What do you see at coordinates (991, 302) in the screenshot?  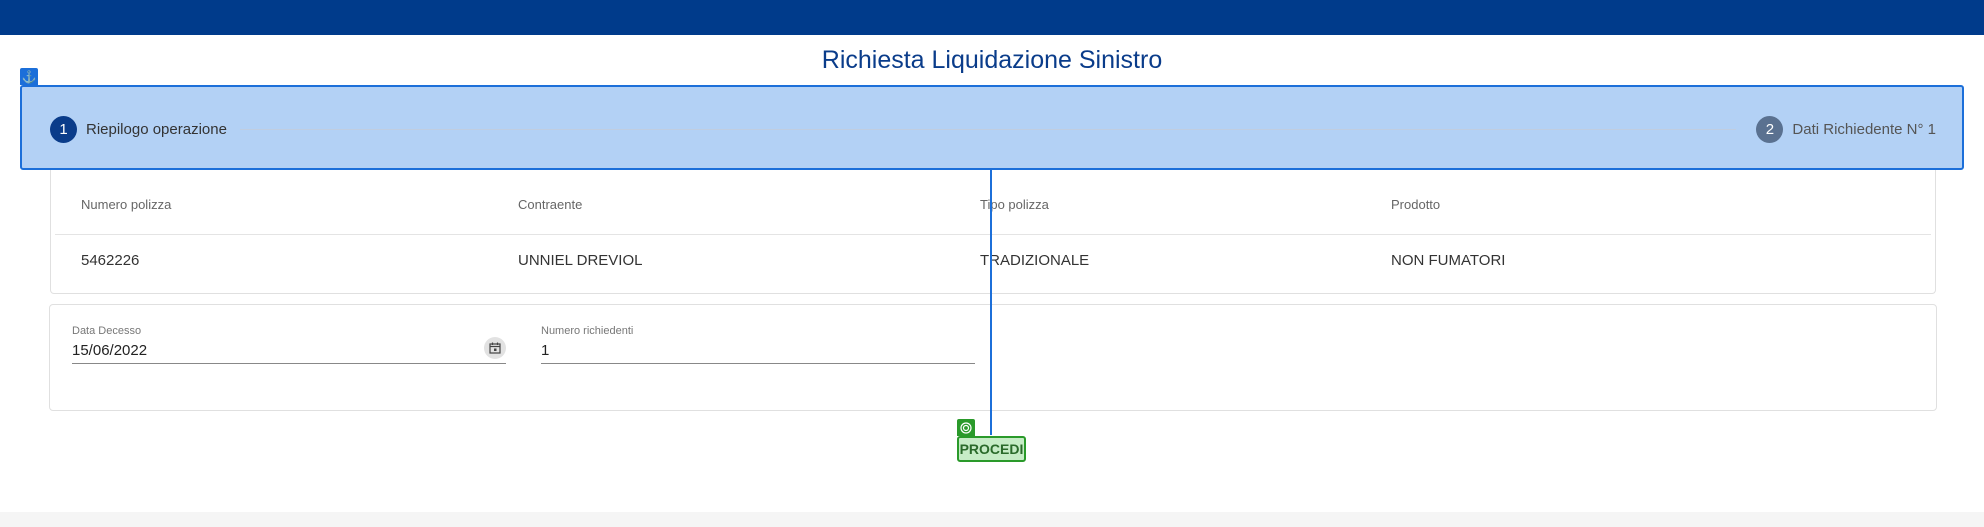 I see `connector-line` at bounding box center [991, 302].